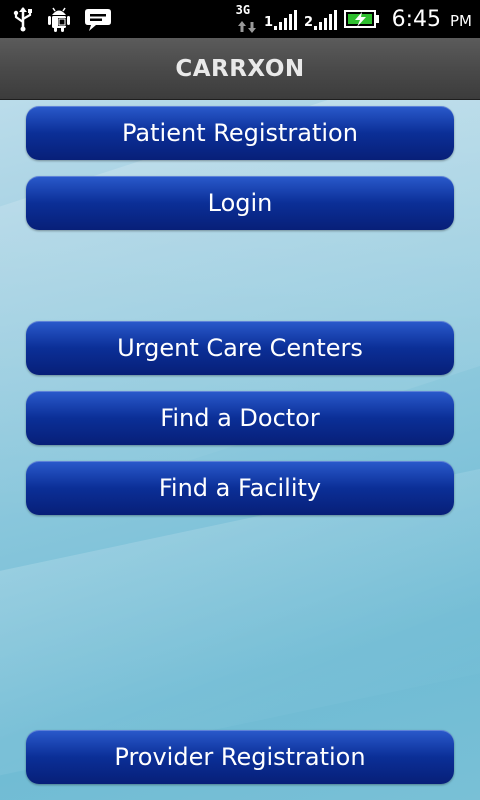 The image size is (480, 800). I want to click on status-bar-notifications, so click(62, 19).